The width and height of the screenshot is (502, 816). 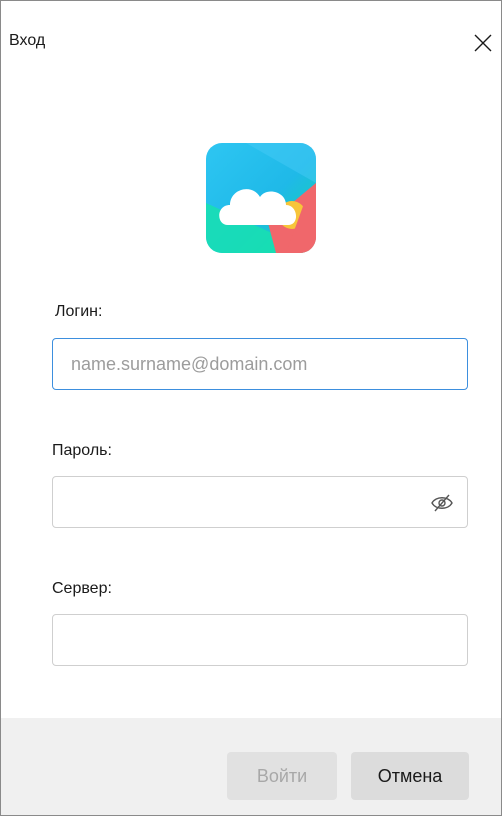 What do you see at coordinates (261, 198) in the screenshot?
I see `app-logo` at bounding box center [261, 198].